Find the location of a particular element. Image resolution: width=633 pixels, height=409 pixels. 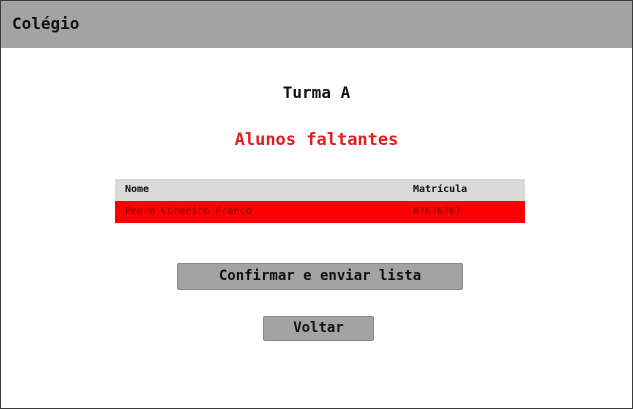

app-header: Colégio is located at coordinates (316, 24).